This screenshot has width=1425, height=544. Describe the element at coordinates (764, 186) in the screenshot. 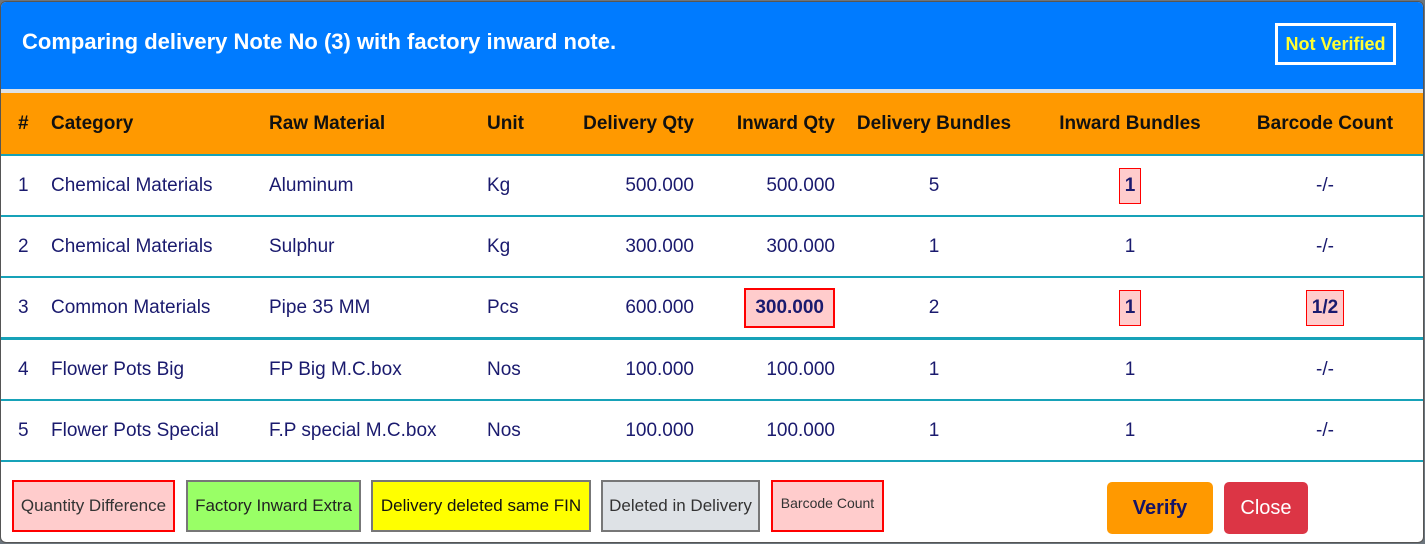

I see `cell-inward-qty: 500.000` at that location.